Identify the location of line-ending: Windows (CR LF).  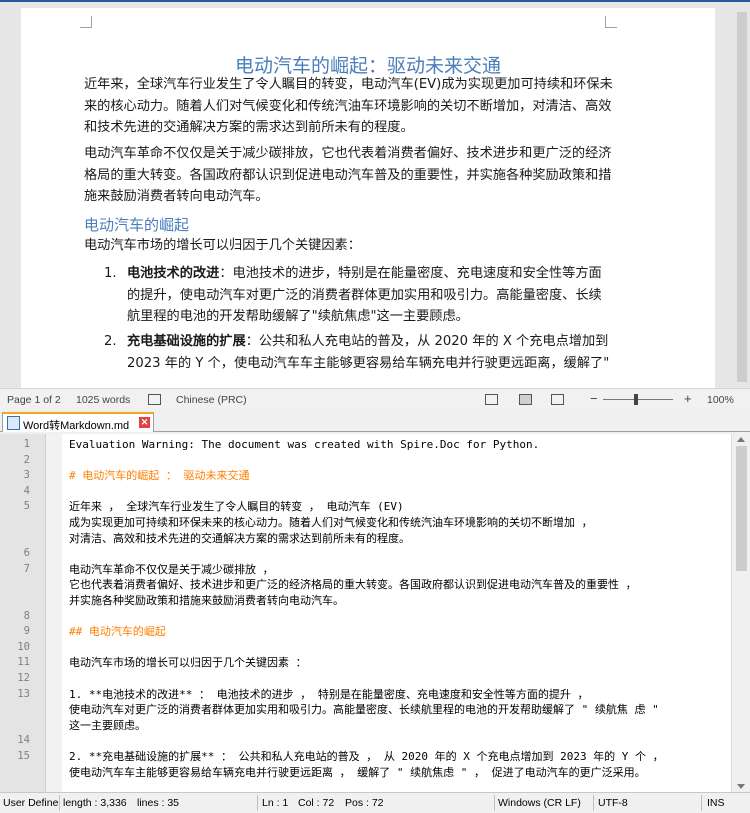
(539, 803).